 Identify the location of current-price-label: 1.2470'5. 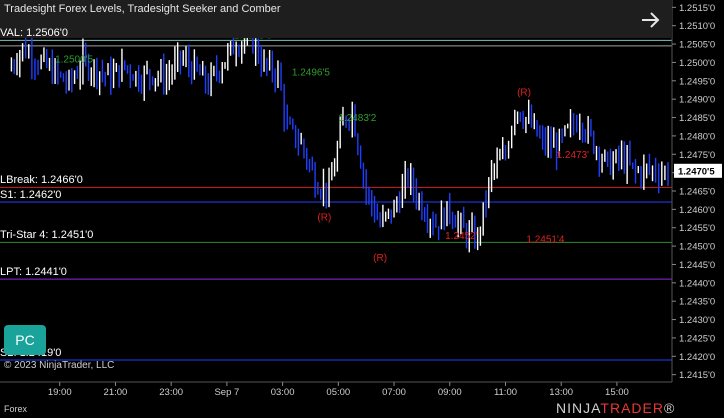
(696, 171).